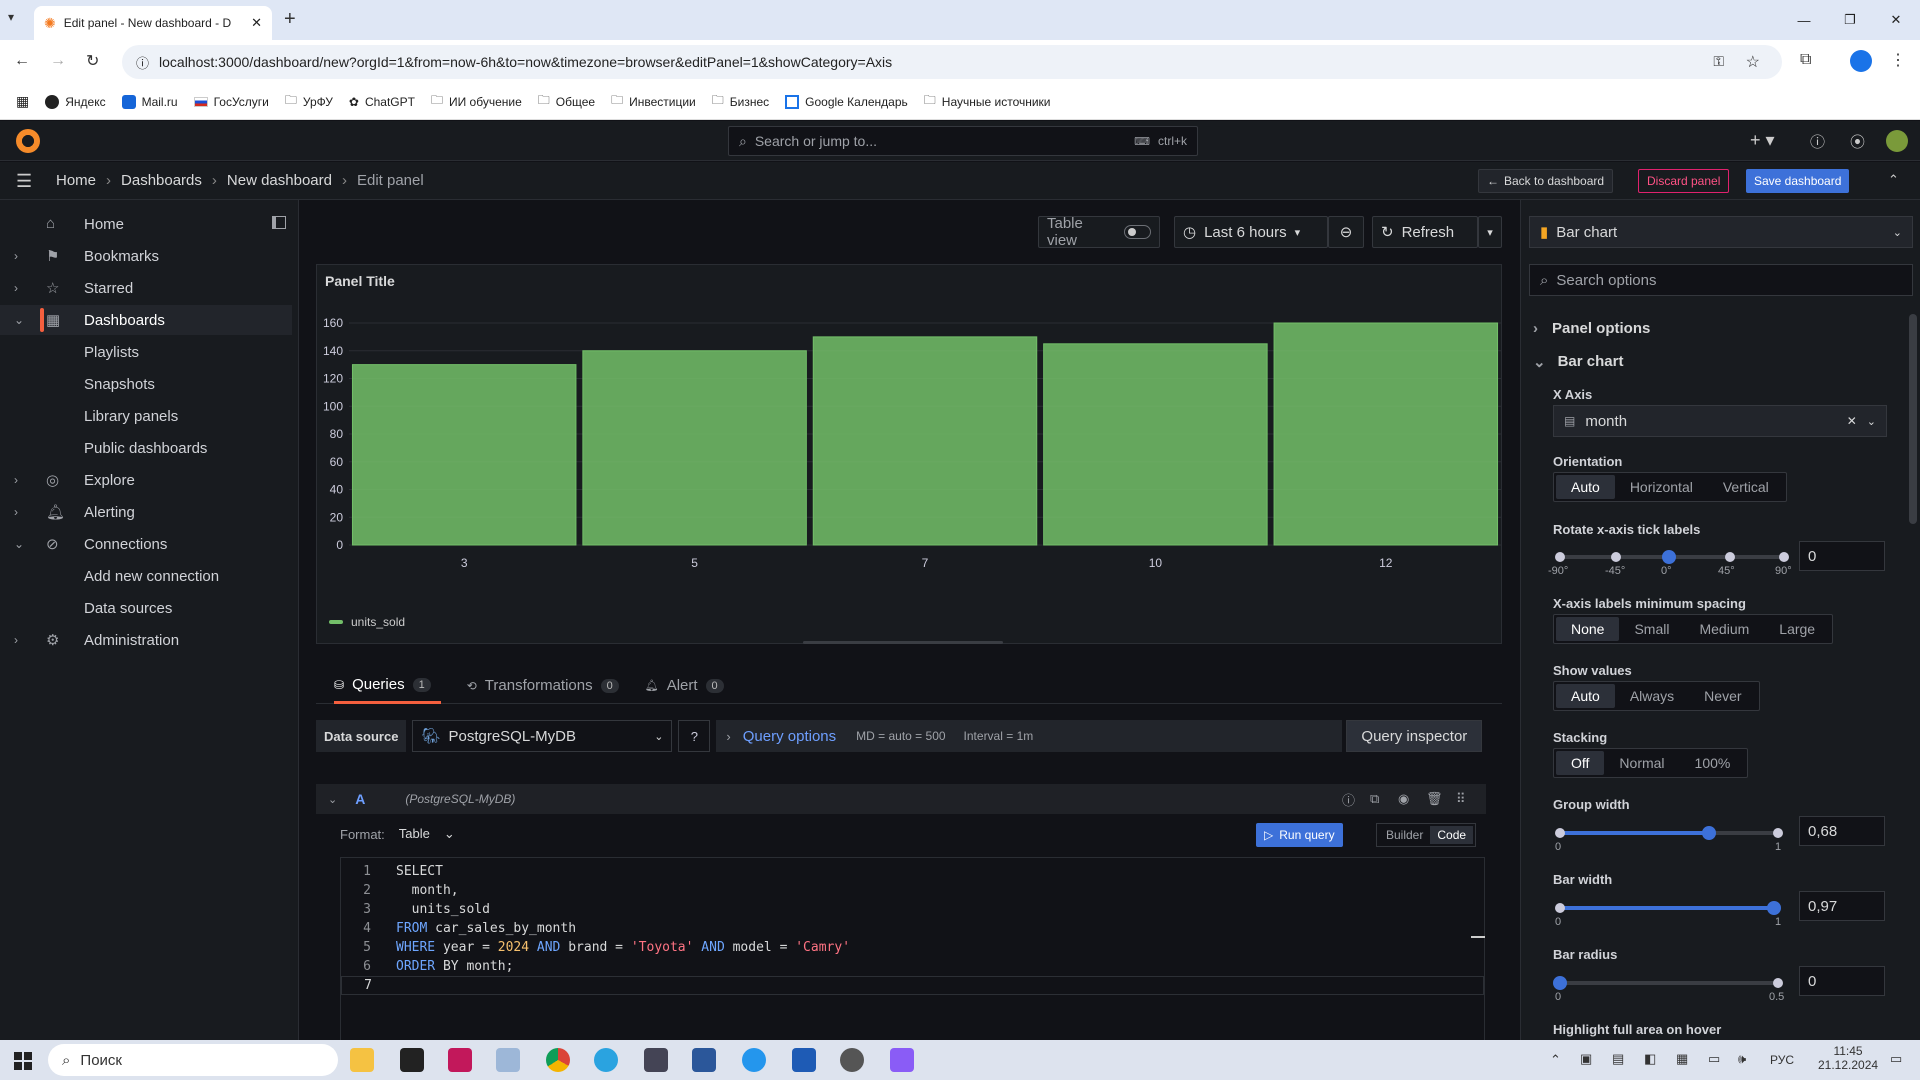 The image size is (1920, 1080). I want to click on stacking-normal: Normal, so click(1641, 763).